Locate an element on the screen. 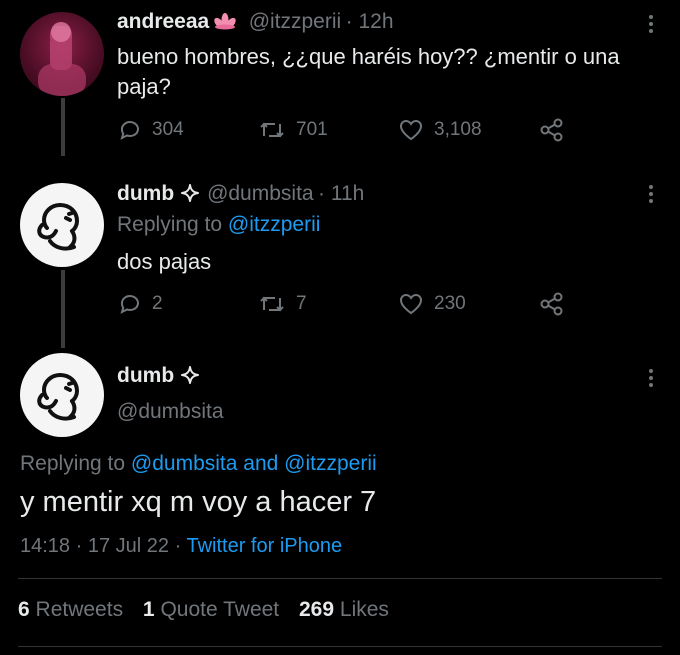  like-count: 3,108 is located at coordinates (458, 129).